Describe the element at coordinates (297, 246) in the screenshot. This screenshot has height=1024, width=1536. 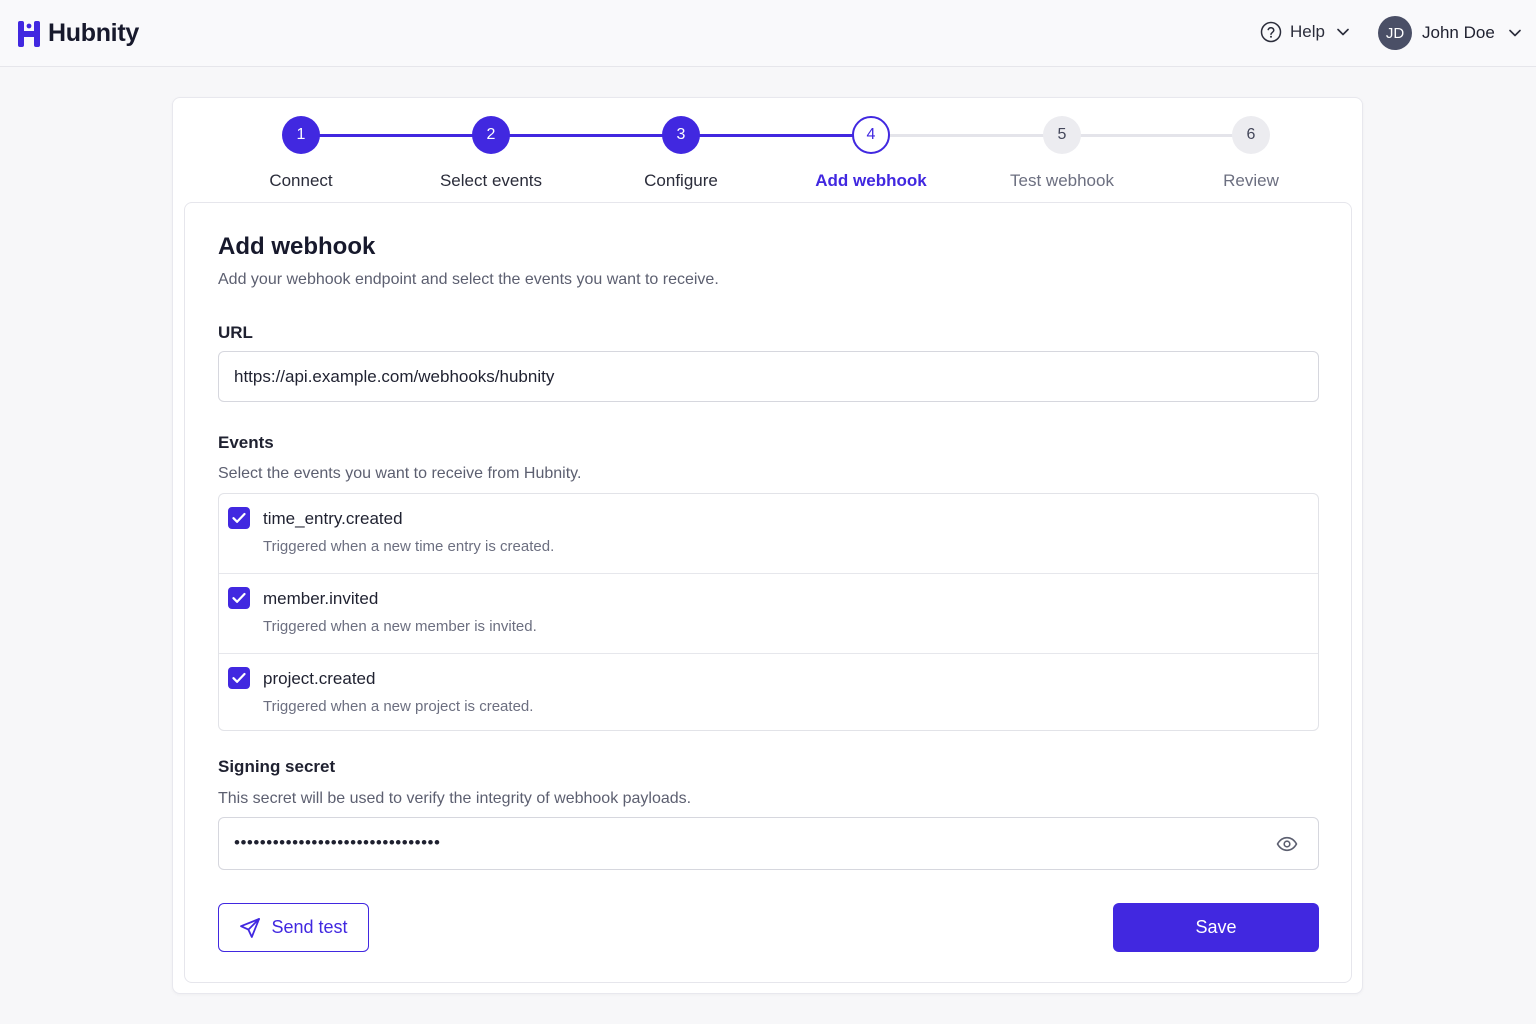
I see `form-title: Add webhook` at that location.